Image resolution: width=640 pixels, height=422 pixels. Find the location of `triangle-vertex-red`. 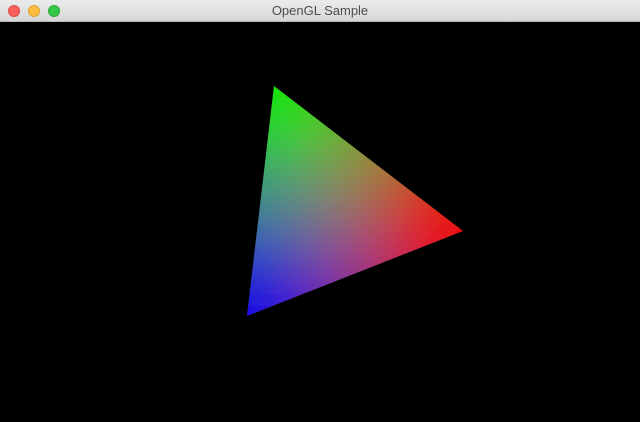

triangle-vertex-red is located at coordinates (410, 221).